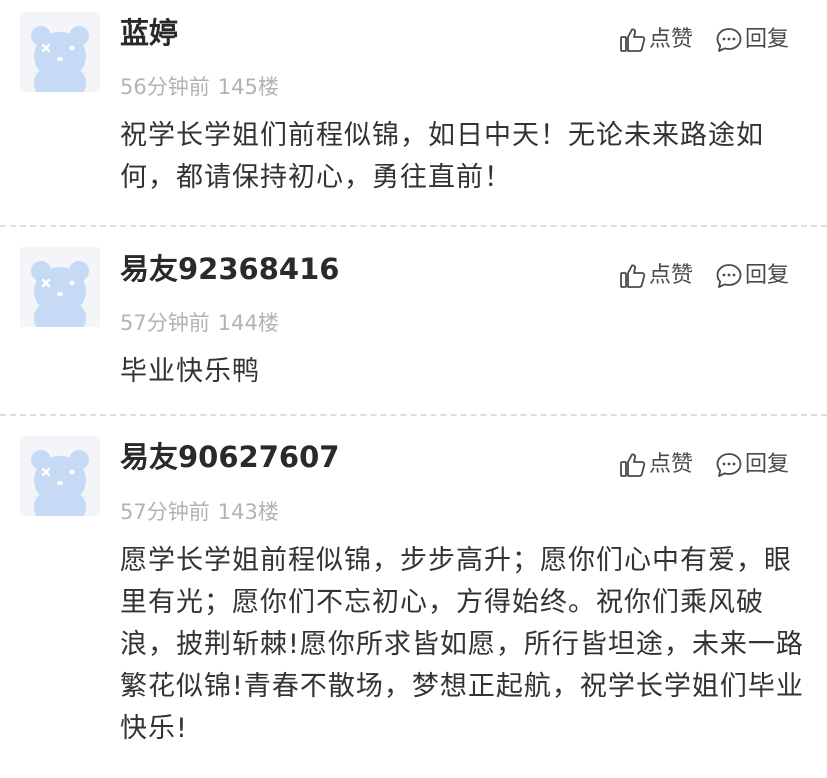 The image size is (827, 778). I want to click on comment-text: 毕业快乐鸭, so click(190, 371).